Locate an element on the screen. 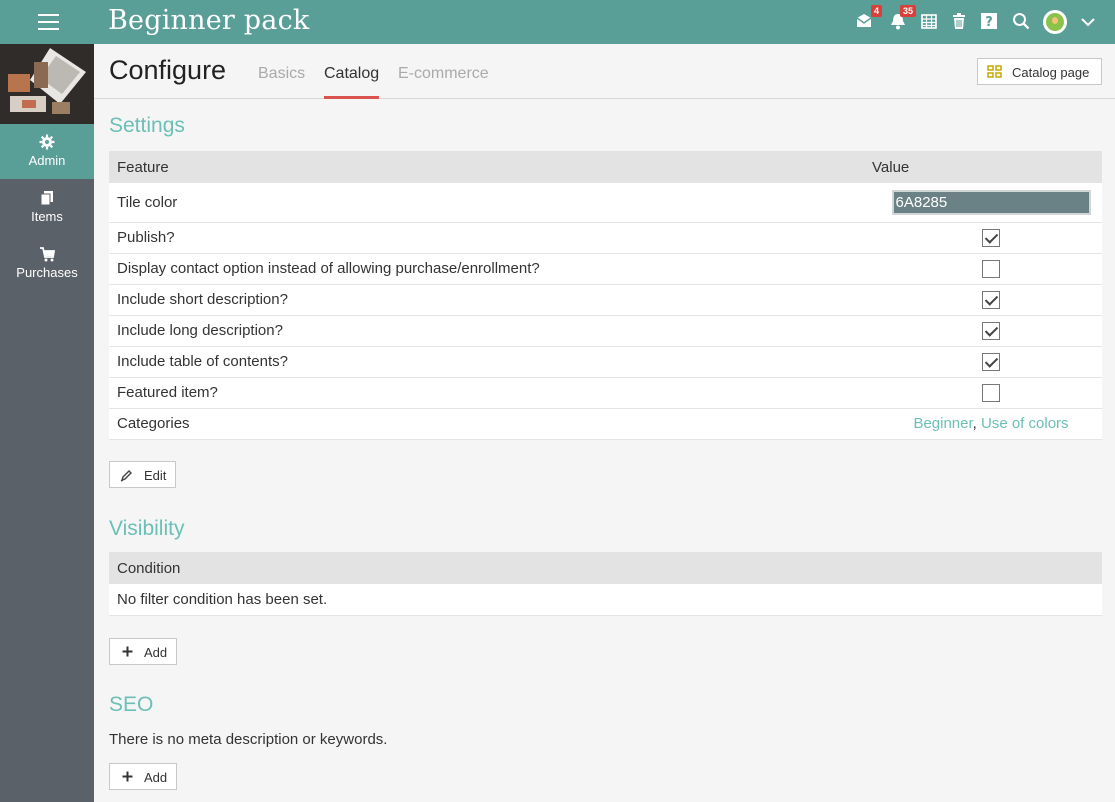 This screenshot has height=802, width=1115. table-row: Categories Beginner, Use of colors is located at coordinates (605, 424).